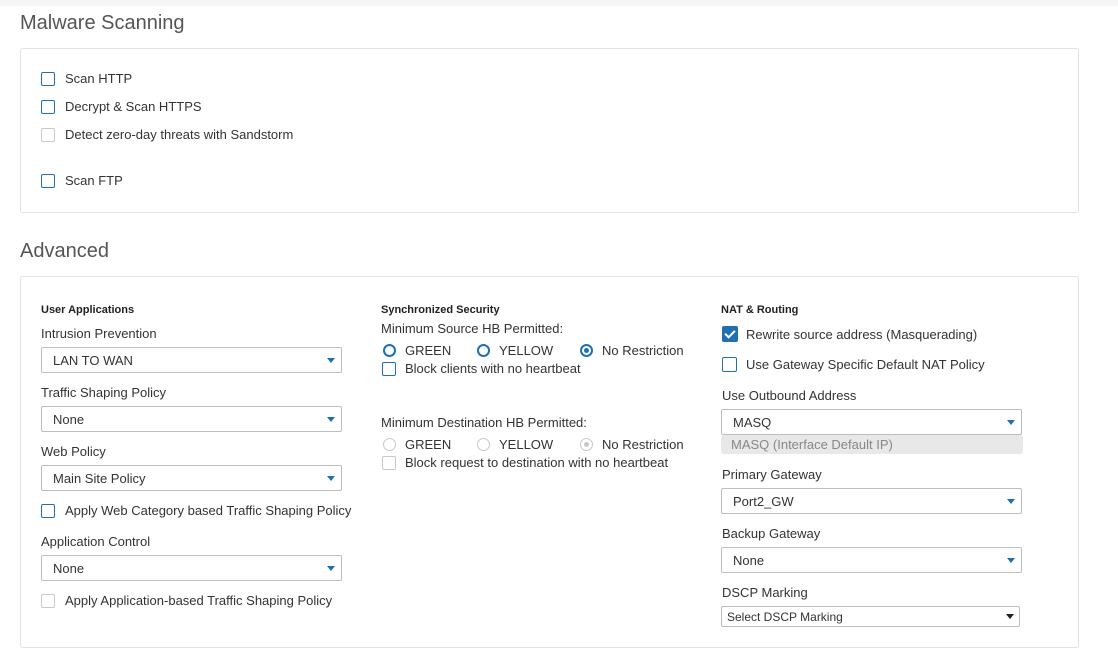  What do you see at coordinates (765, 592) in the screenshot?
I see `dscp-marking-label: DSCP Marking` at bounding box center [765, 592].